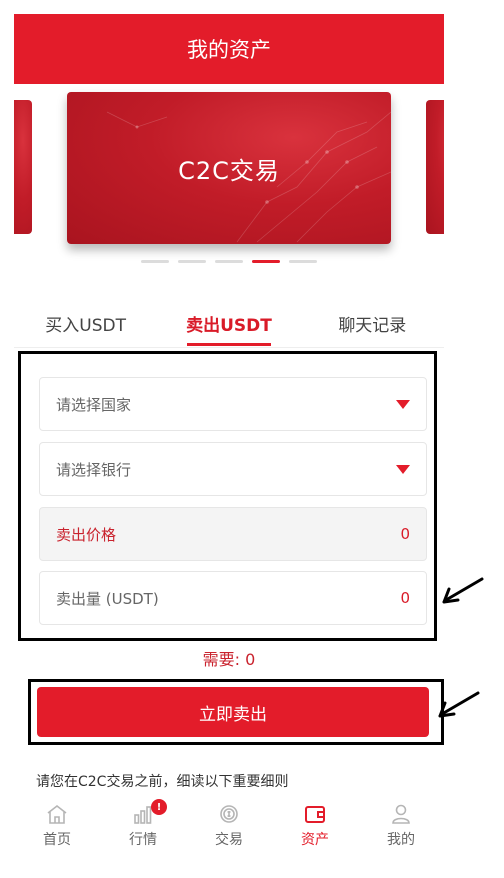 The image size is (504, 878). I want to click on nav-home-label: 首页, so click(57, 840).